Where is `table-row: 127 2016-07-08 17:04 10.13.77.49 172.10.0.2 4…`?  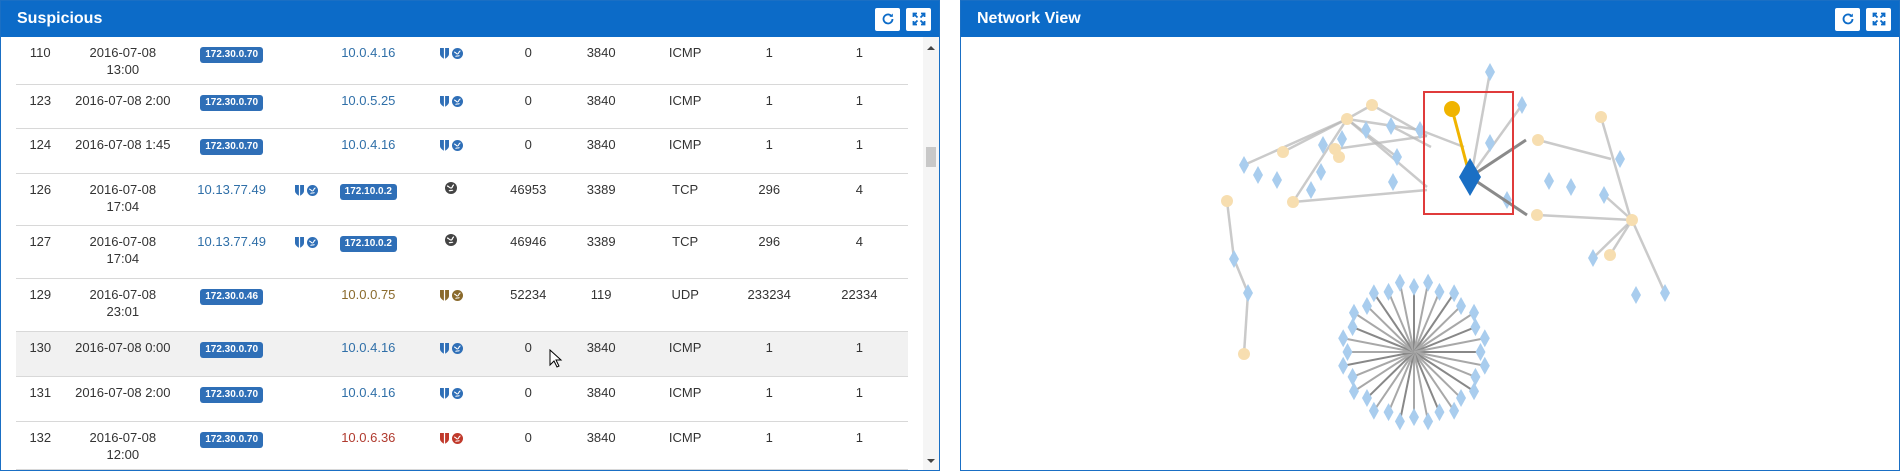 table-row: 127 2016-07-08 17:04 10.13.77.49 172.10.0.2 4… is located at coordinates (462, 252).